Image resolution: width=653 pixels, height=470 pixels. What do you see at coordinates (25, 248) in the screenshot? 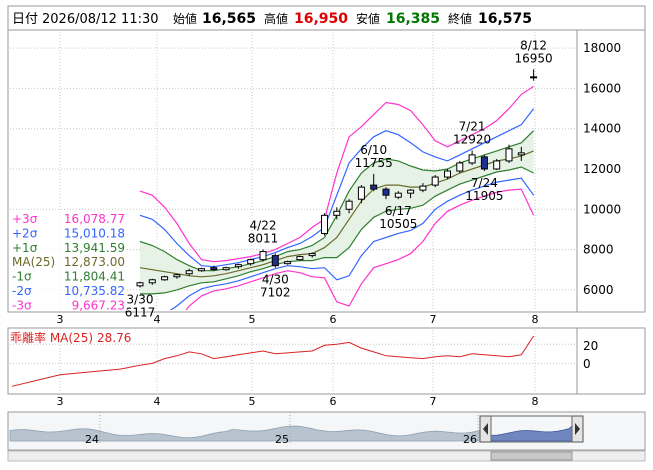
I see `legend-label: +1σ` at bounding box center [25, 248].